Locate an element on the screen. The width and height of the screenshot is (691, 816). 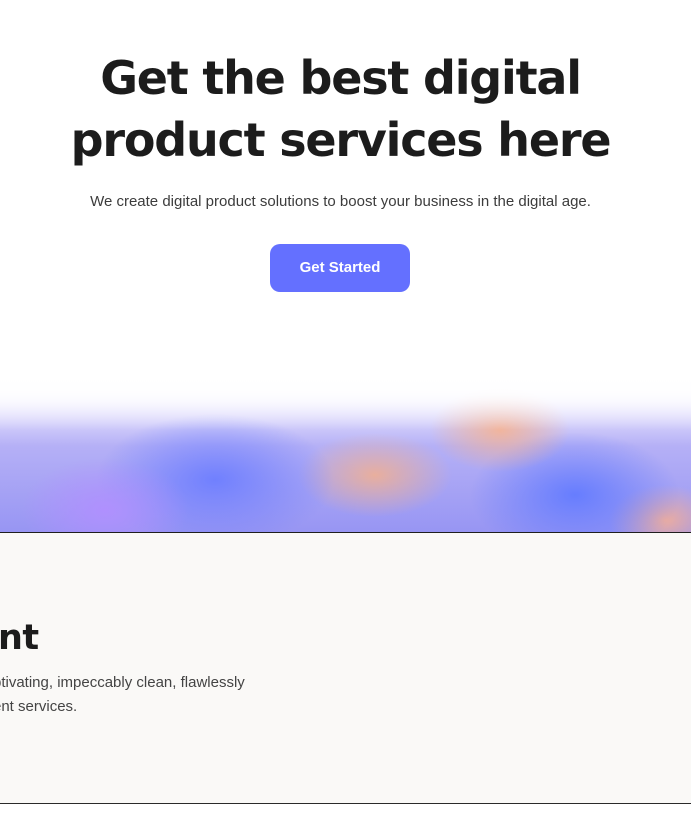
hero-title-line-2: product services here is located at coordinates (341, 140).